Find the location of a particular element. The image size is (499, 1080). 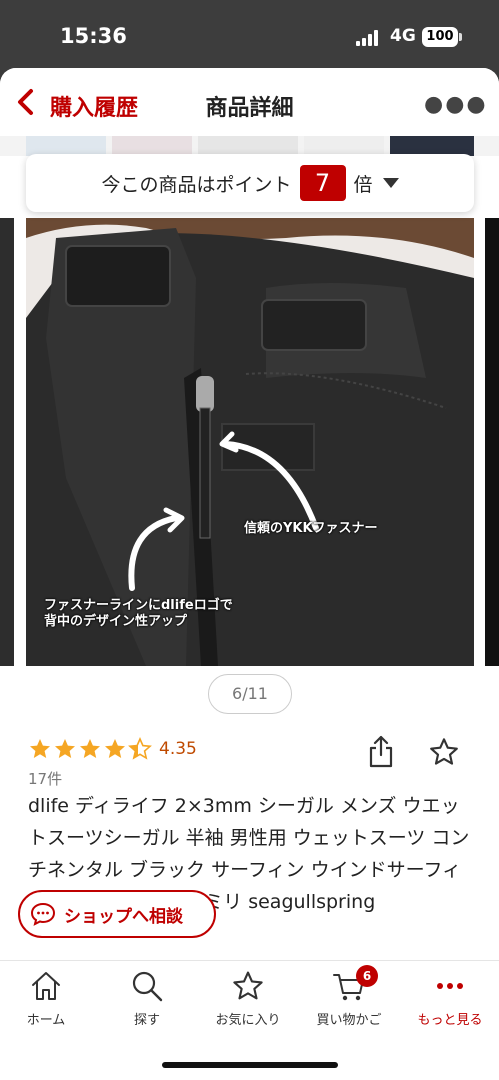

prev-image-peek is located at coordinates (7, 442).